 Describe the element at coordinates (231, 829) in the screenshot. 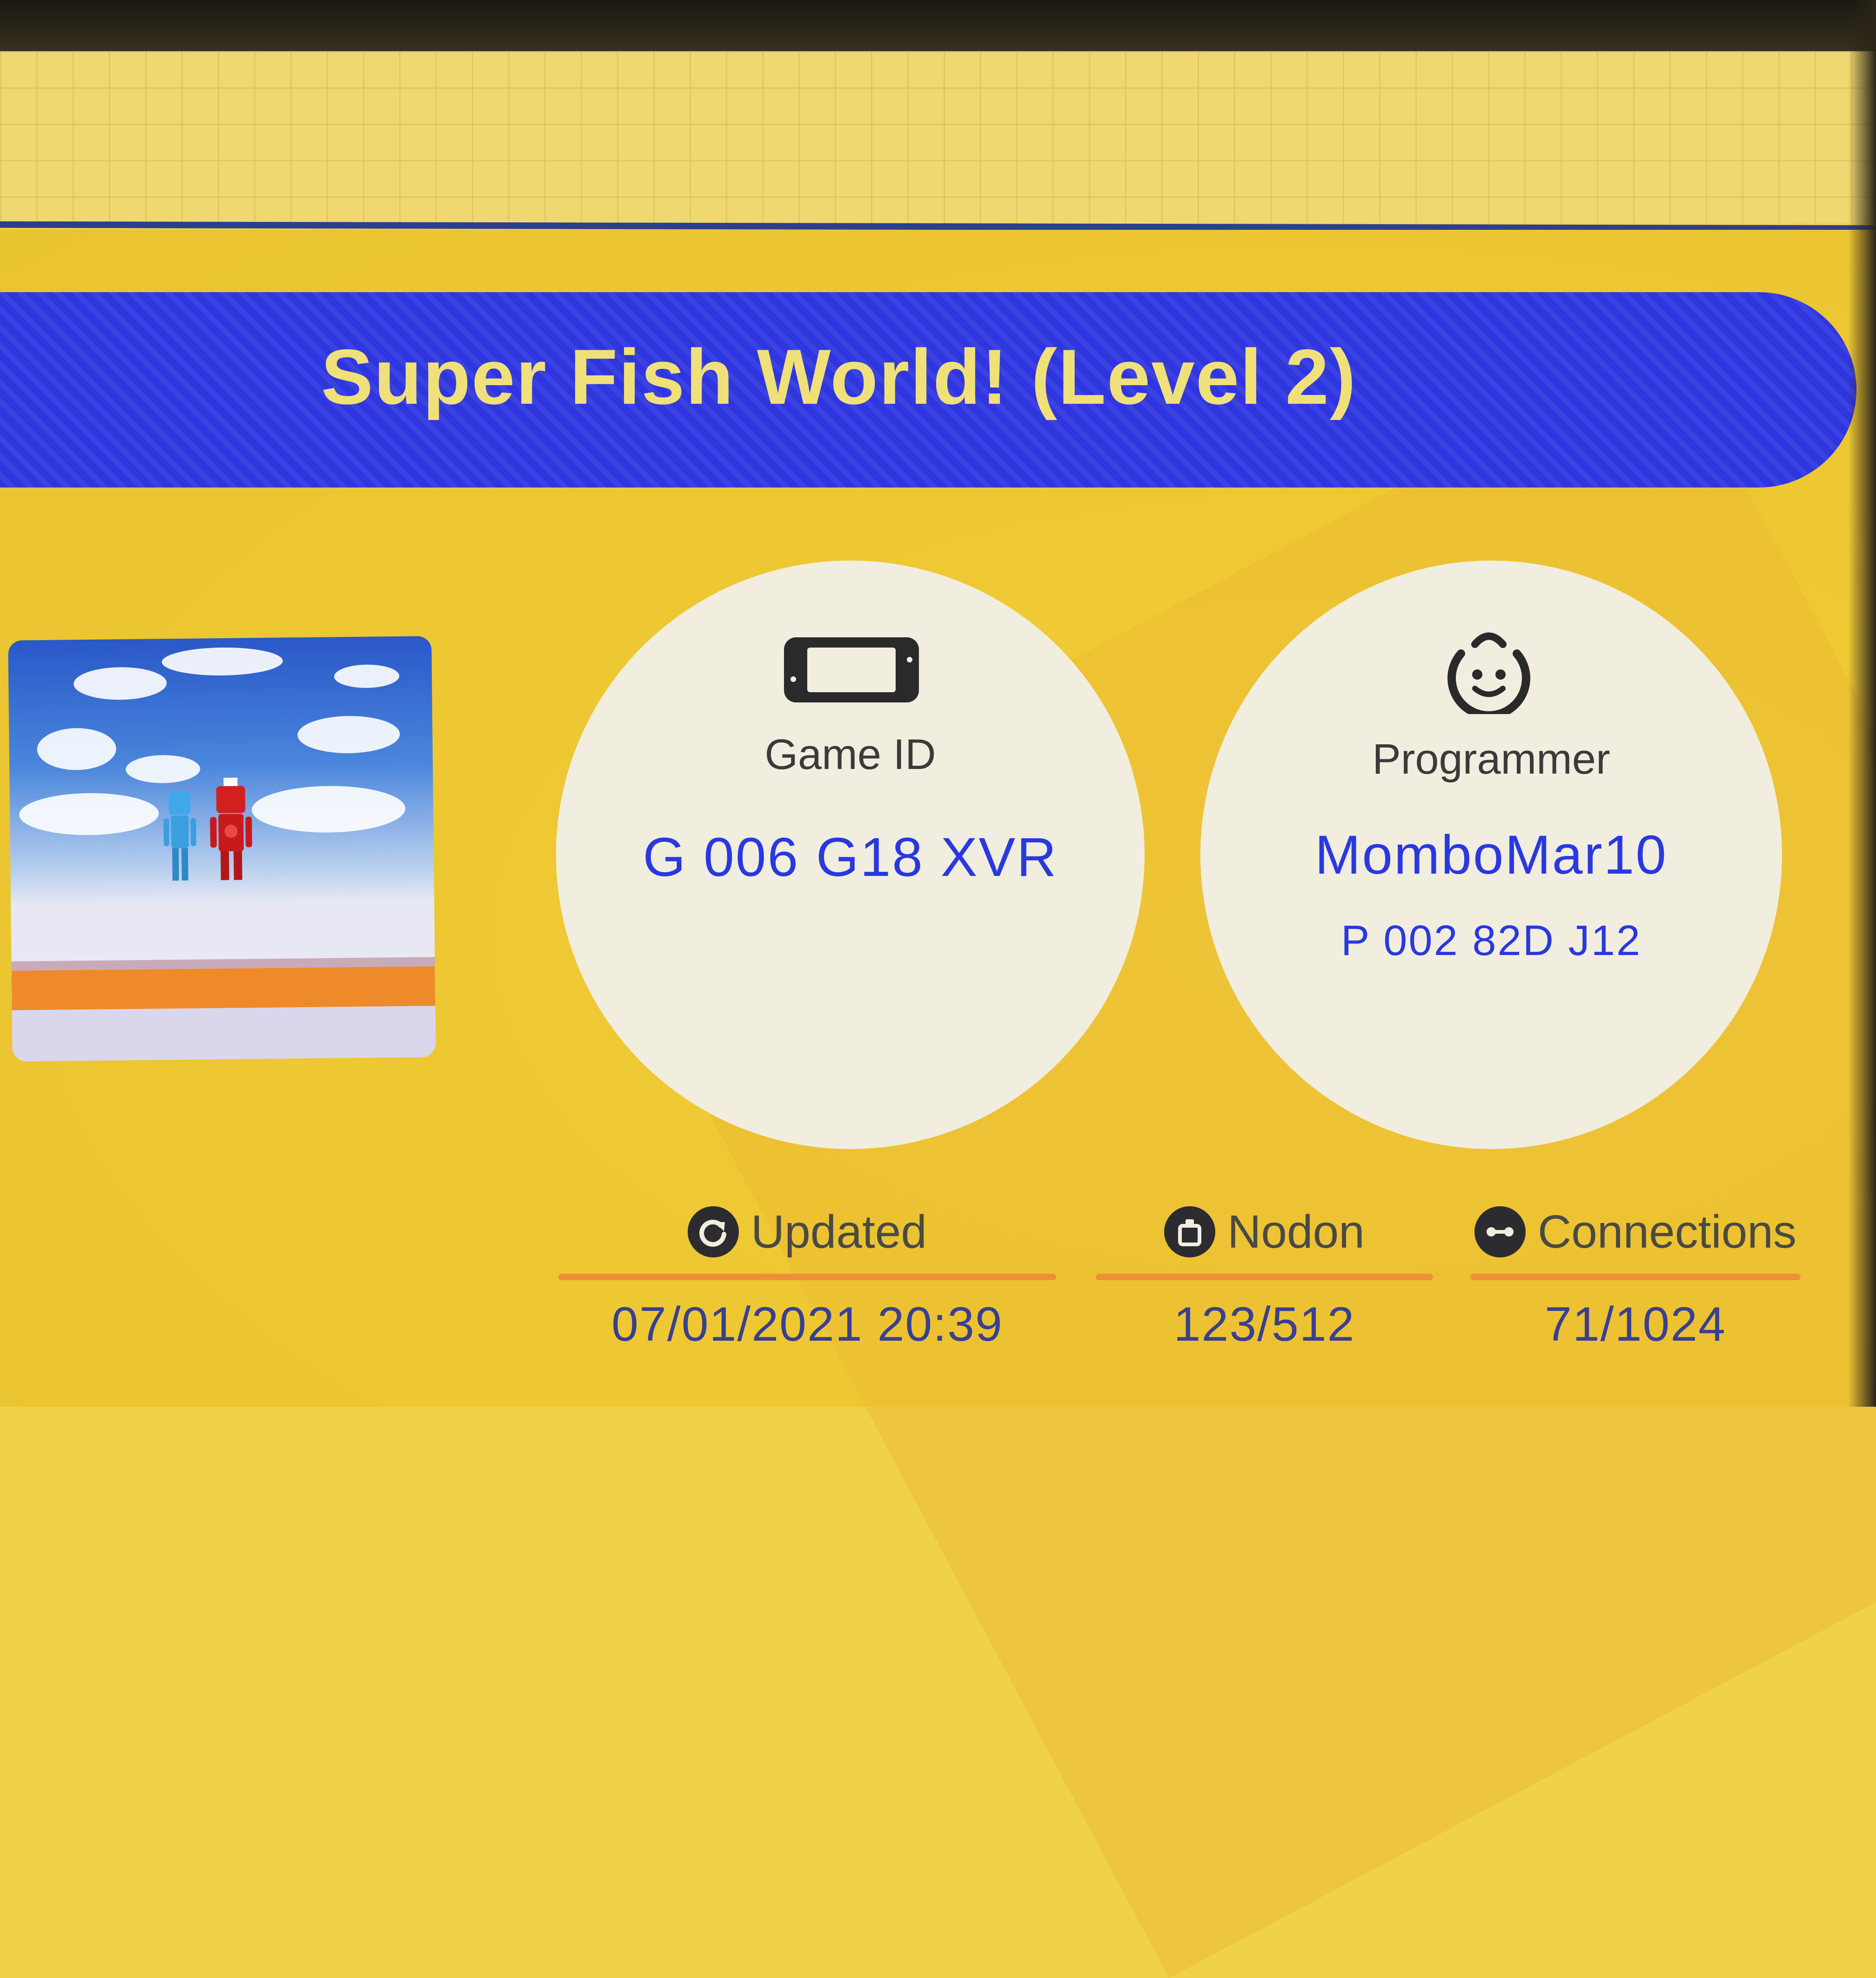

I see `red-robot-icon` at that location.